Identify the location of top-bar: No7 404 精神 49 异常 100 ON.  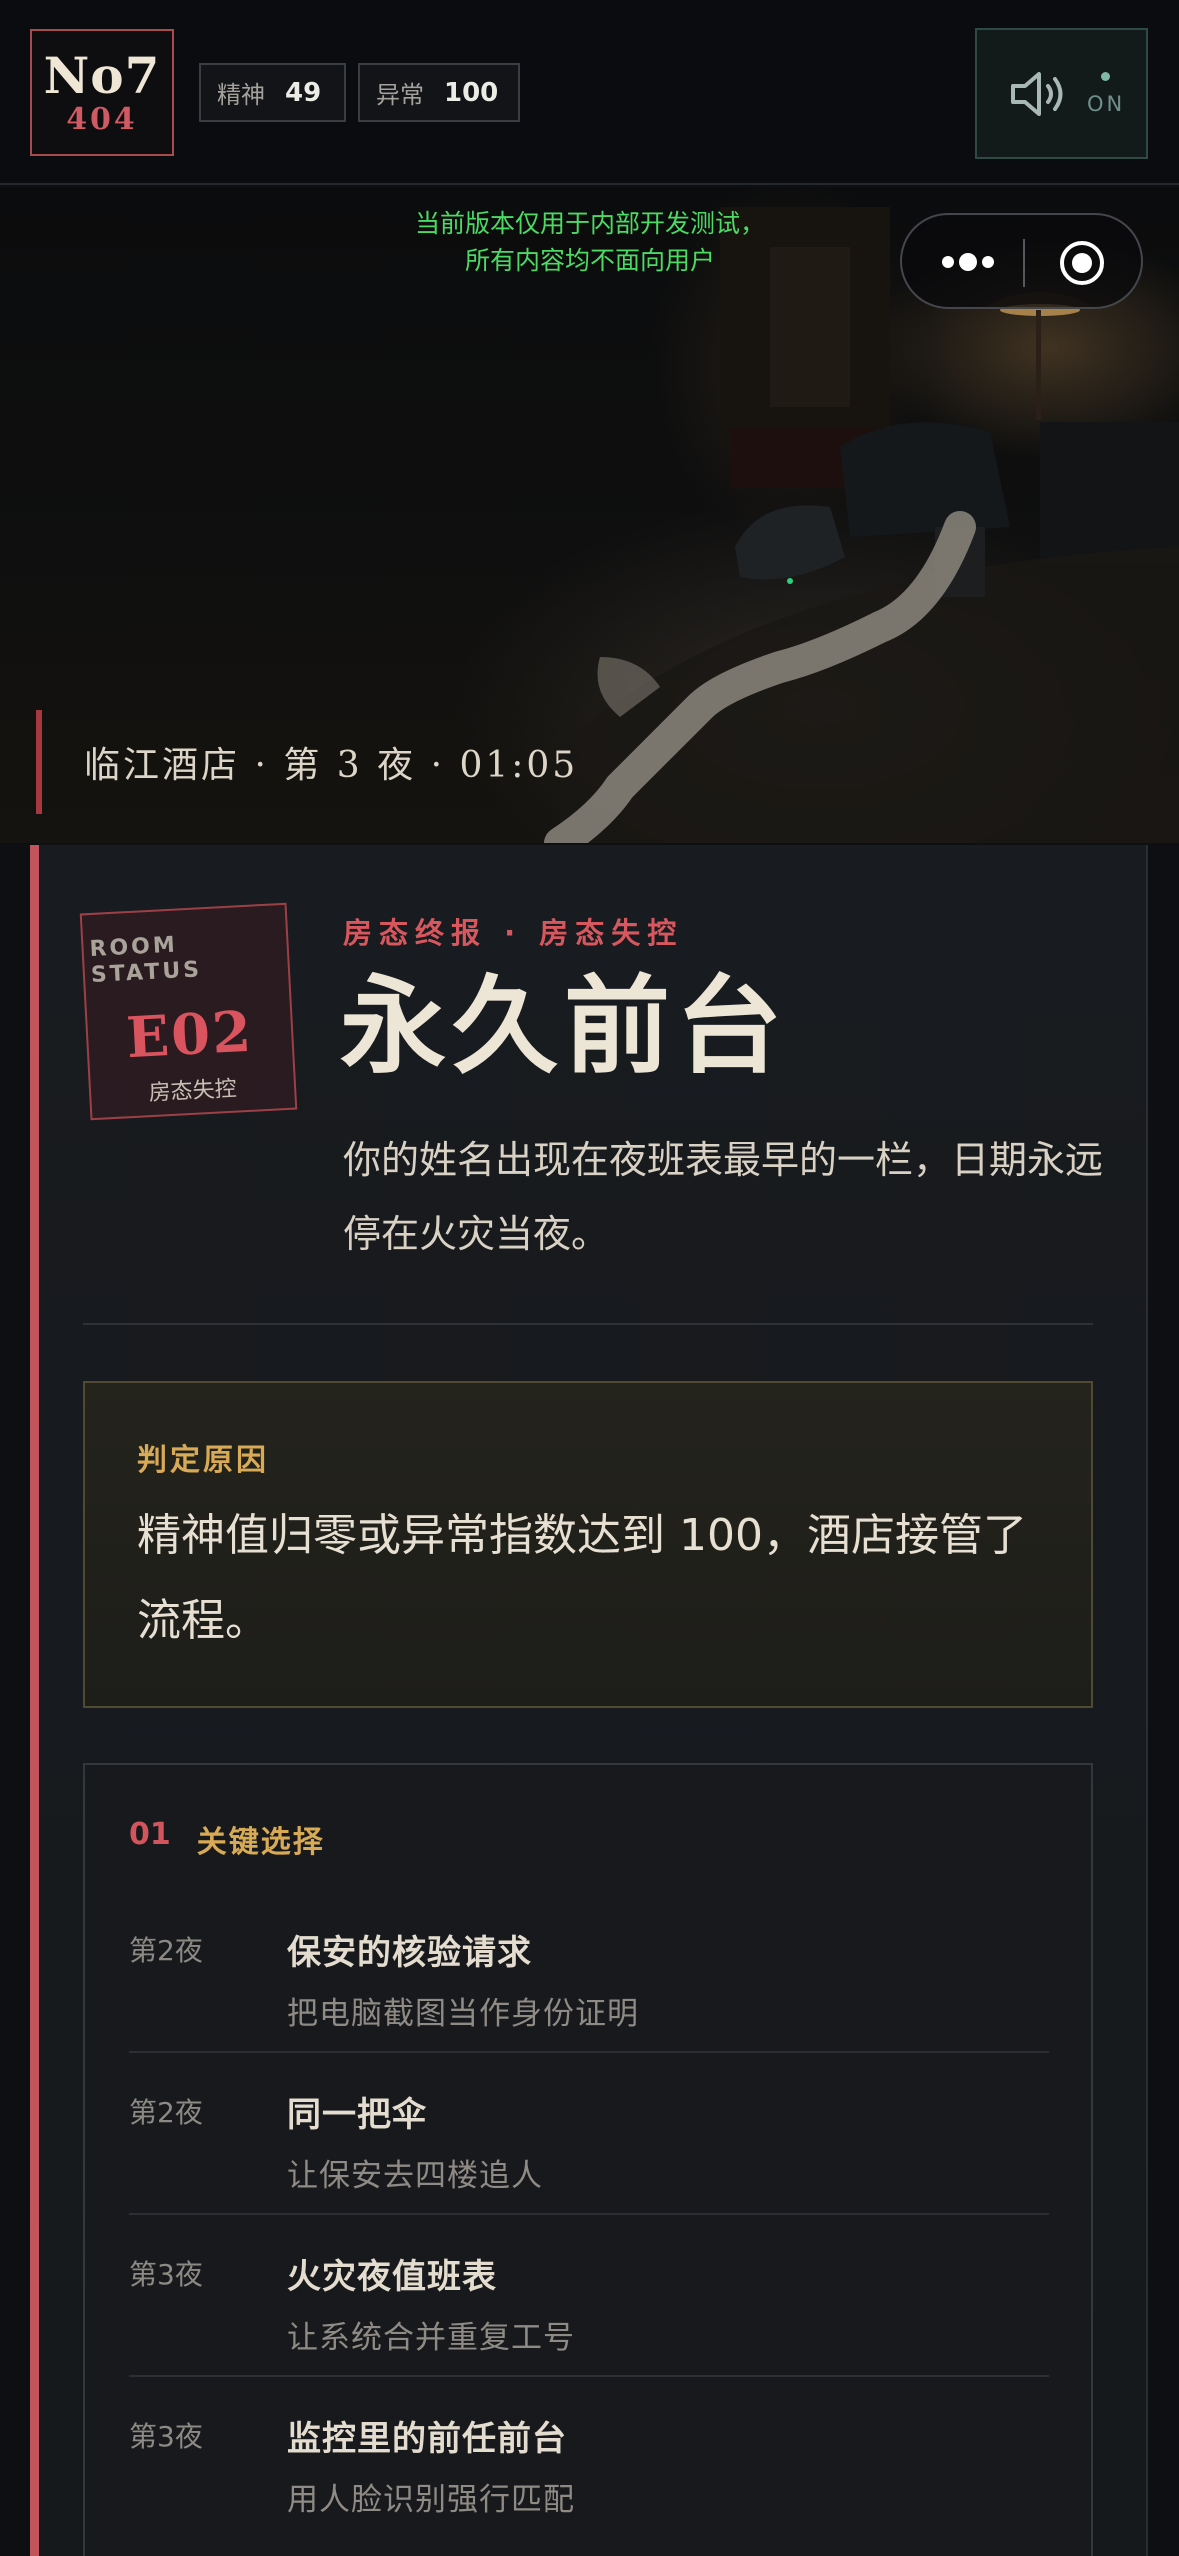
(589, 92).